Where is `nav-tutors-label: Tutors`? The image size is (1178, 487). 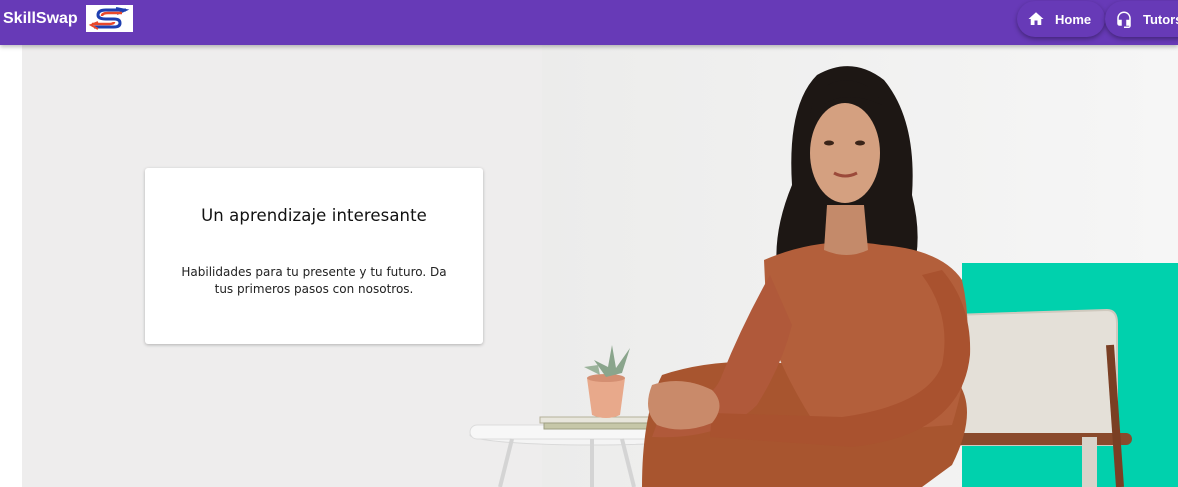 nav-tutors-label: Tutors is located at coordinates (1160, 19).